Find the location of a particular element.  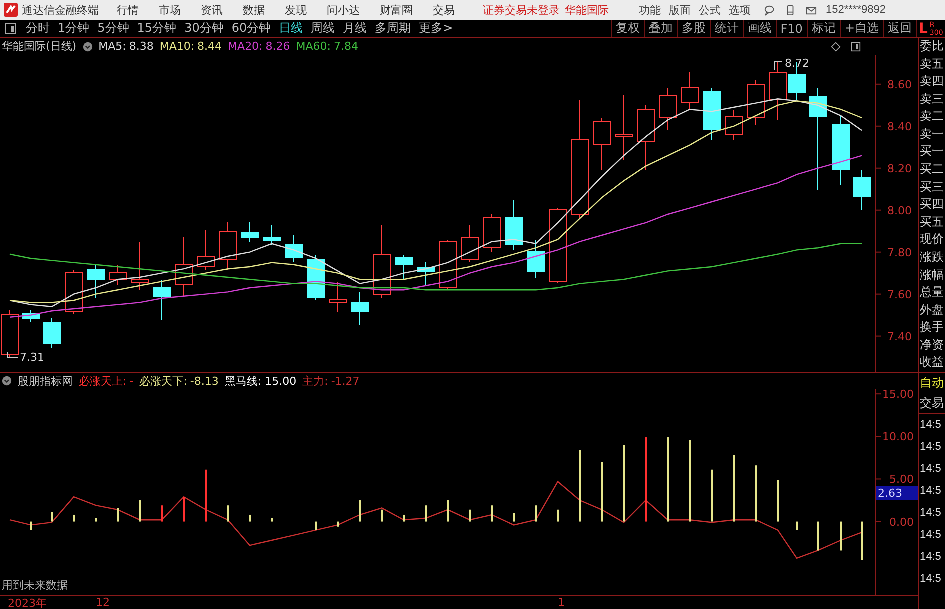

menu-item: 公式 is located at coordinates (710, 10).